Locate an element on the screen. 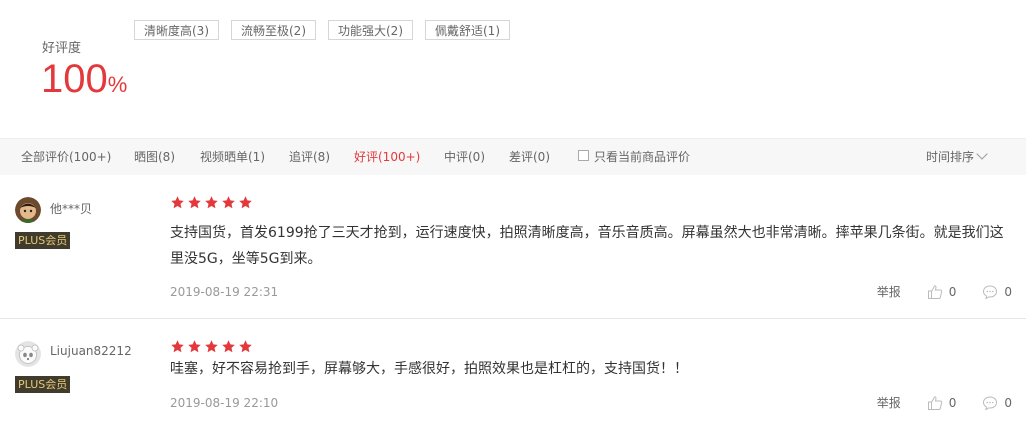 Image resolution: width=1026 pixels, height=422 pixels. filter-video: 视频晒单(1) is located at coordinates (232, 157).